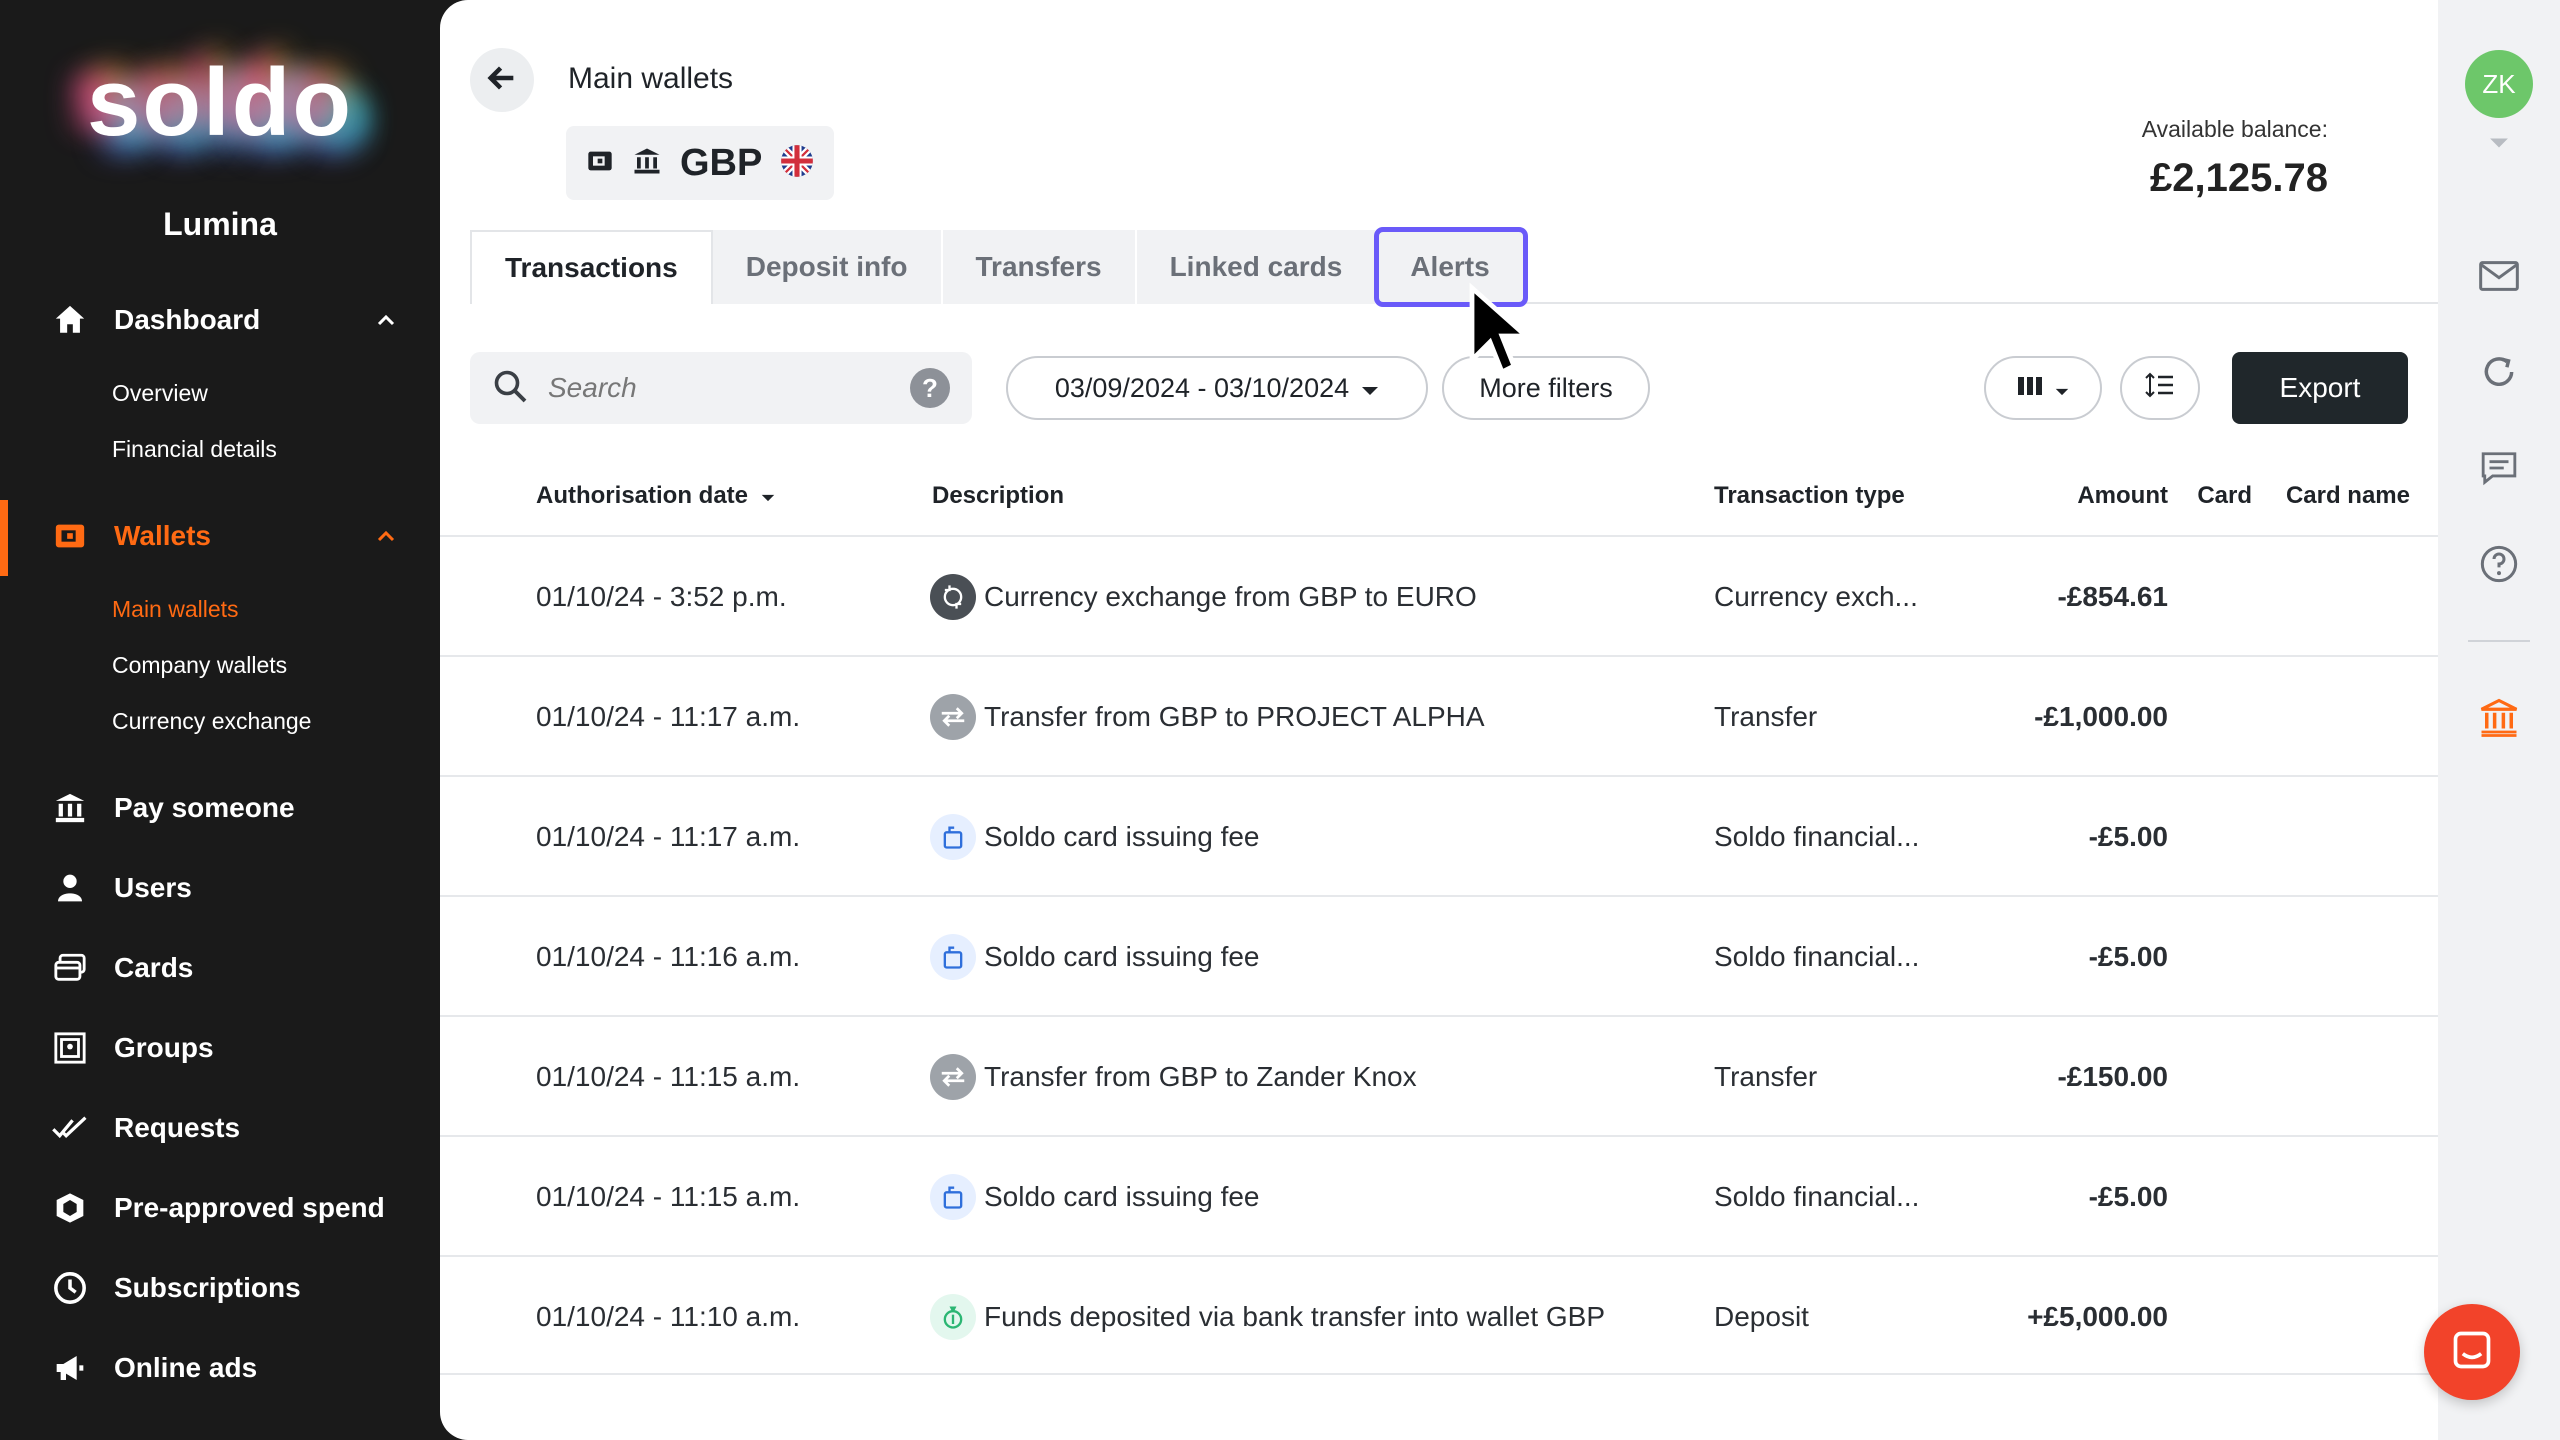 This screenshot has height=1440, width=2560. I want to click on columns-icon, so click(2030, 388).